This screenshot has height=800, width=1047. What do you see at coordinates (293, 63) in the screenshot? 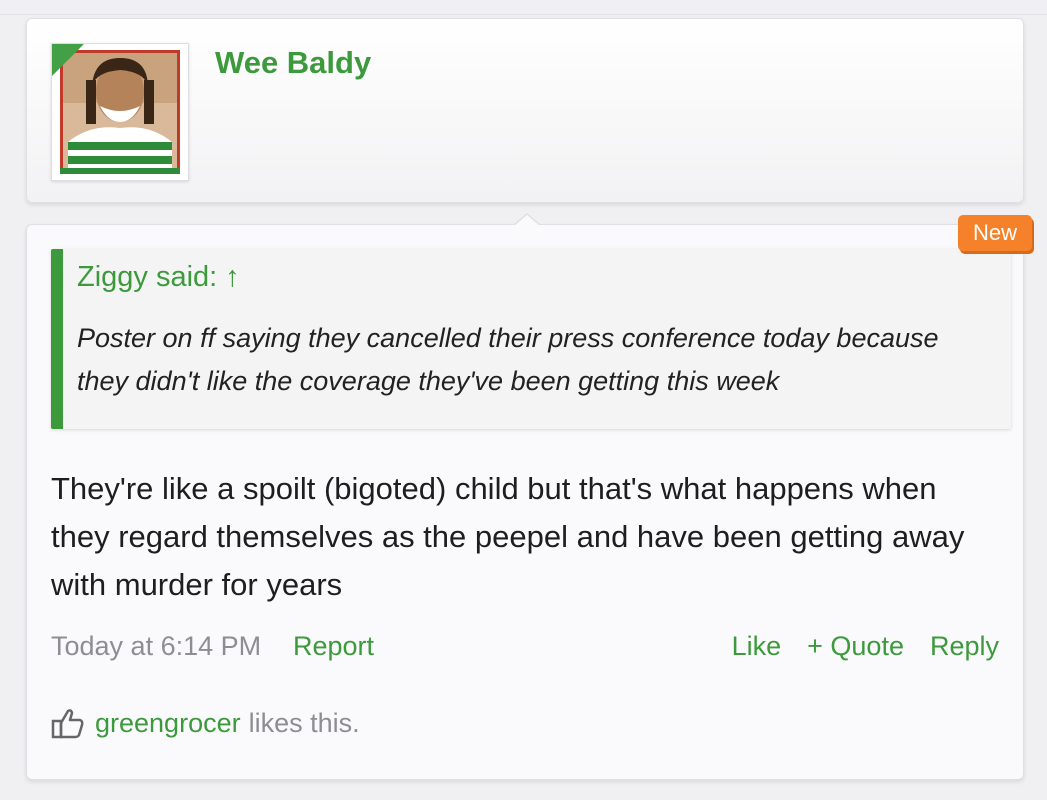
I see `username-link: Wee Baldy` at bounding box center [293, 63].